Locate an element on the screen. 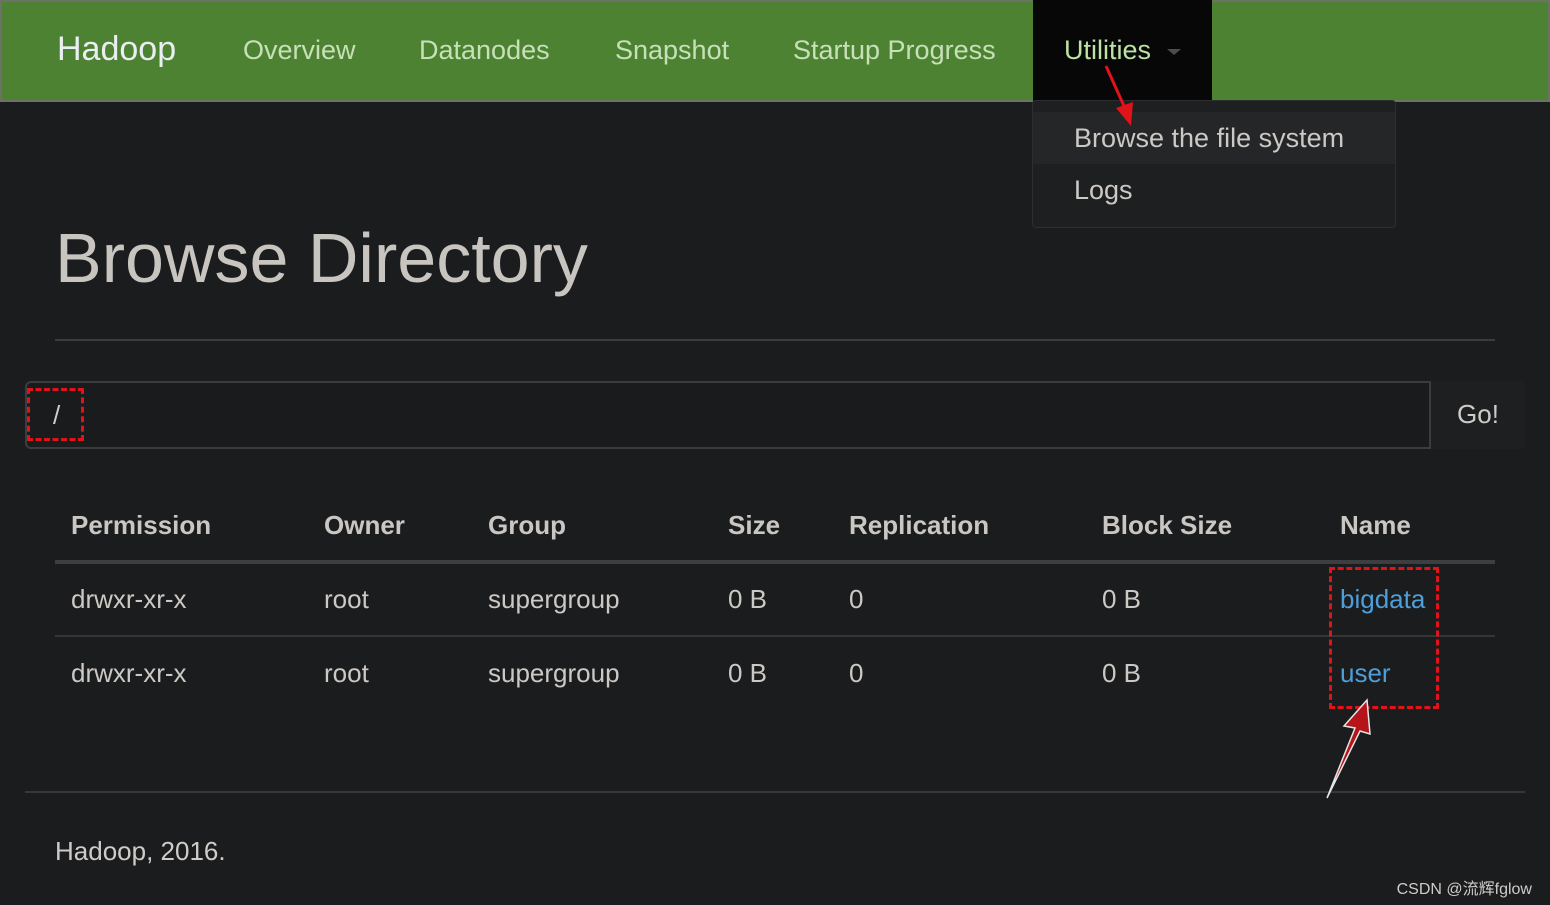 Image resolution: width=1550 pixels, height=905 pixels. dir-link-user: user is located at coordinates (1365, 673).